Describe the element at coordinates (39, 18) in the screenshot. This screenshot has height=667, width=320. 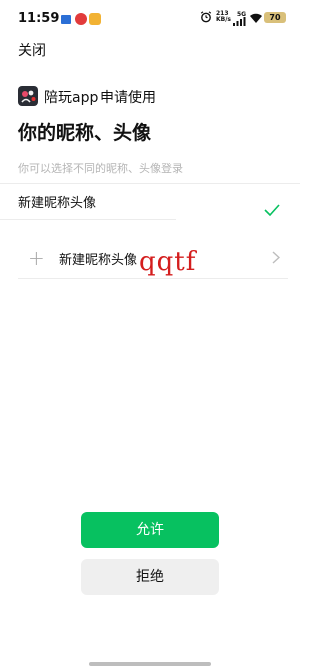
I see `status-time: 11:59` at that location.